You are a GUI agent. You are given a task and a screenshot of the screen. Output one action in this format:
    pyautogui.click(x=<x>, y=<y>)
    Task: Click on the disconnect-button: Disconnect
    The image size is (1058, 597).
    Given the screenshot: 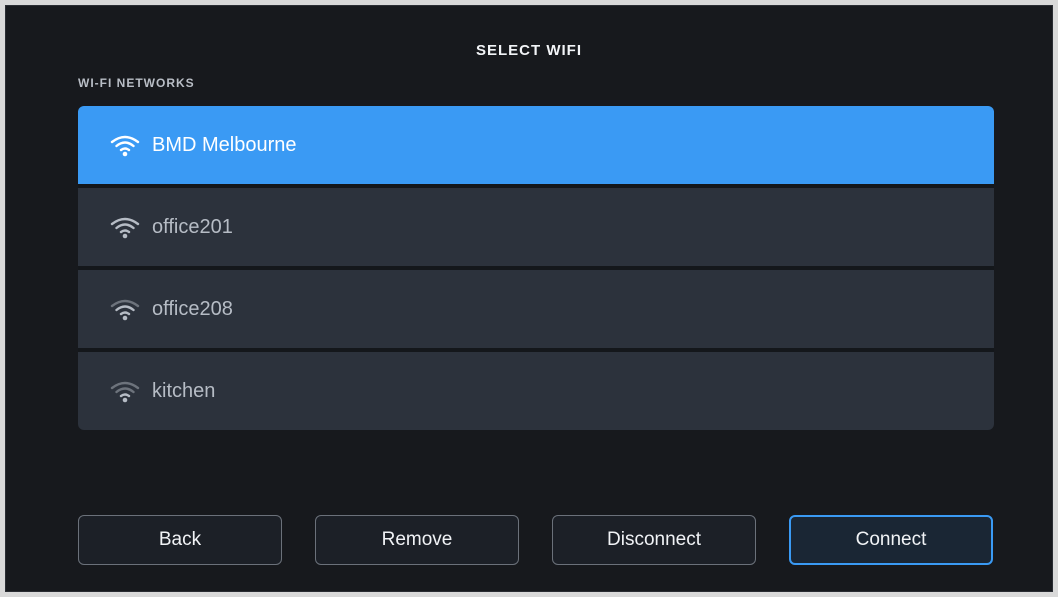 What is the action you would take?
    pyautogui.click(x=654, y=540)
    